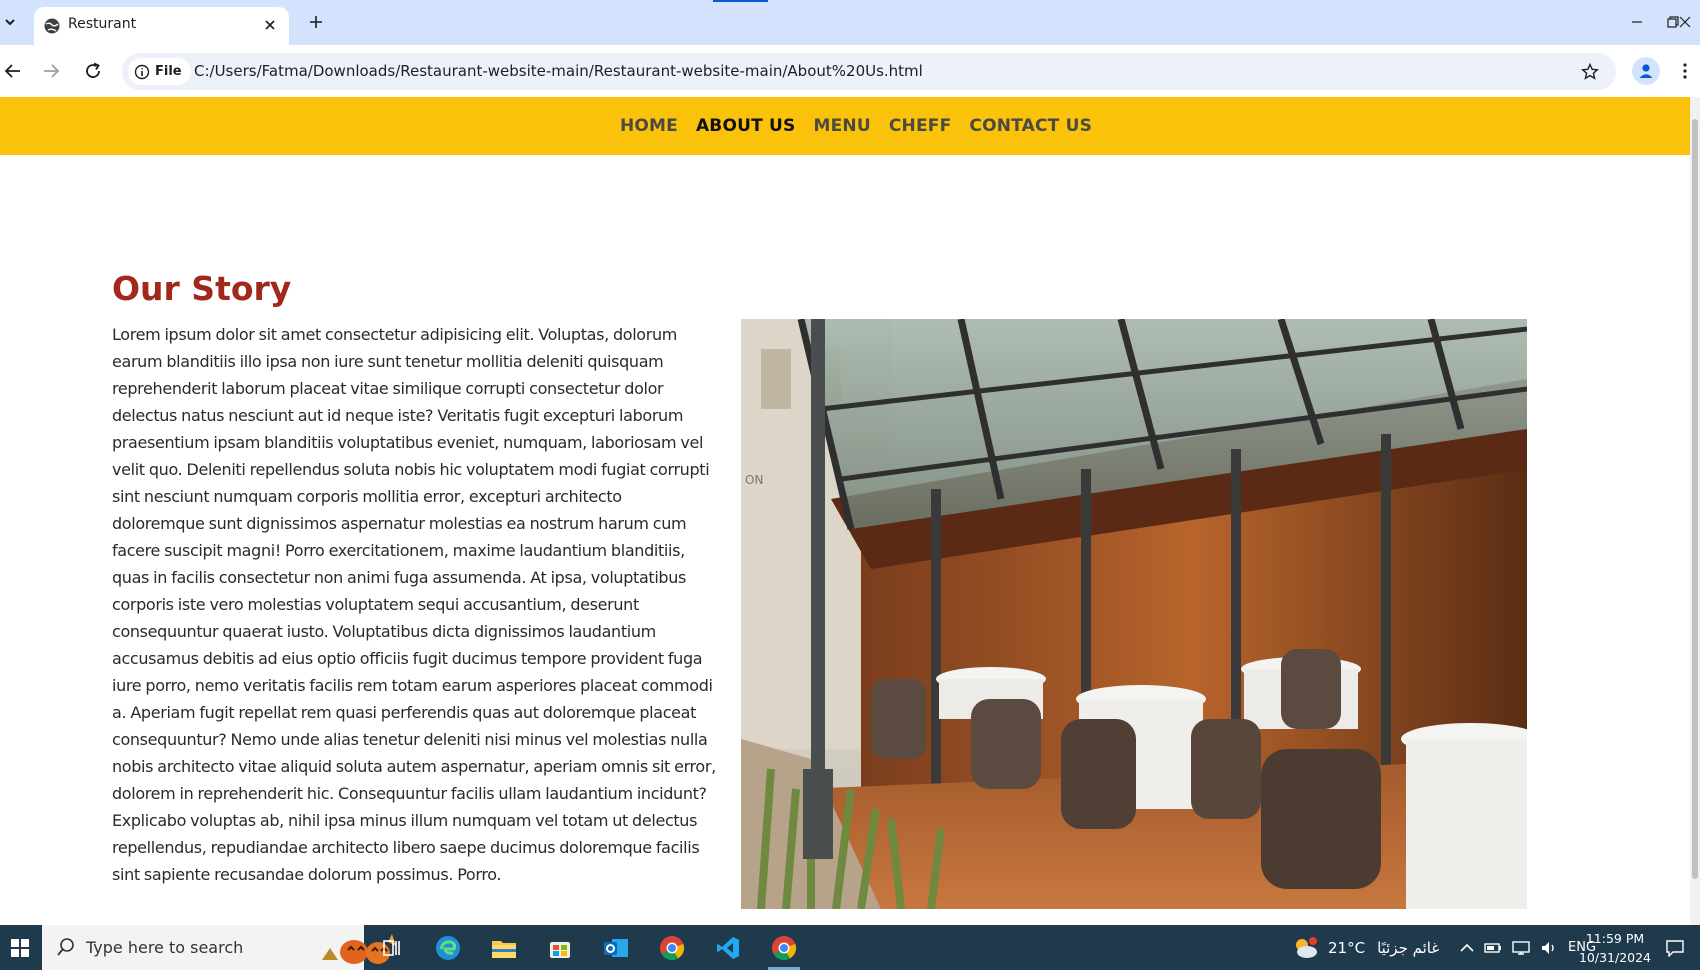  I want to click on task-view-icon, so click(391, 947).